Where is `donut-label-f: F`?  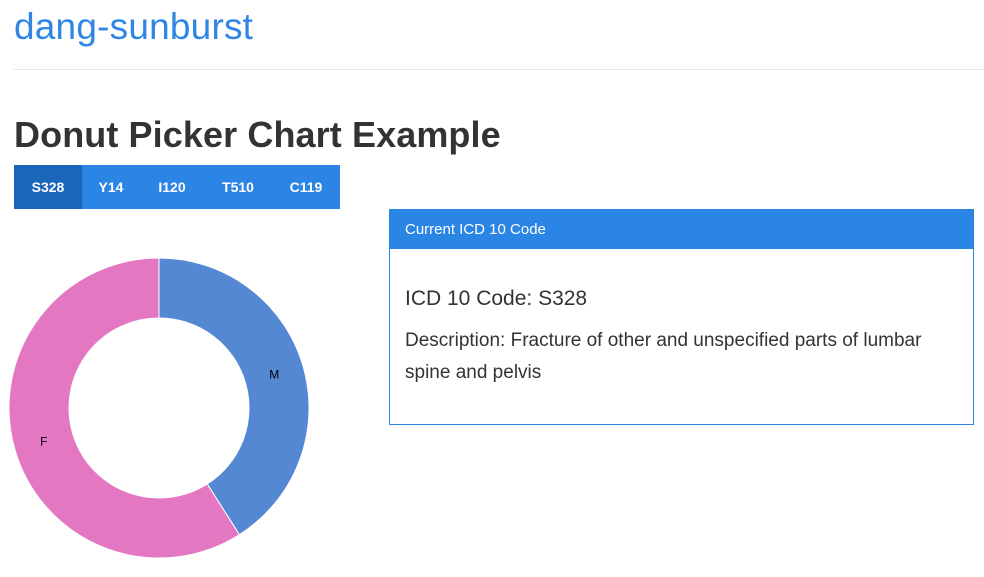
donut-label-f: F is located at coordinates (43, 441).